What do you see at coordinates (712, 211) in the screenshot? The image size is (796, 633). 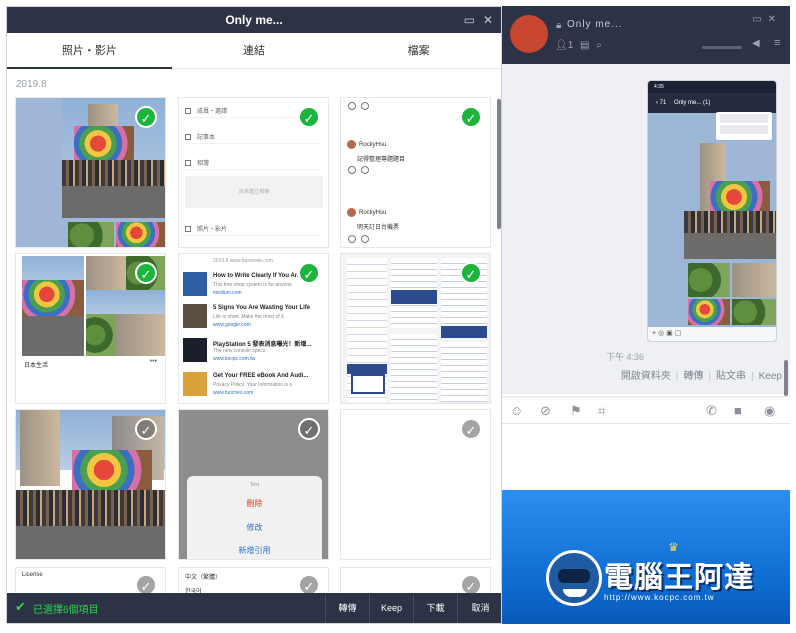 I see `shared-screenshot-message: 4:35 ‹ 71 Only me... (1) + ◎ ▣ ▢` at bounding box center [712, 211].